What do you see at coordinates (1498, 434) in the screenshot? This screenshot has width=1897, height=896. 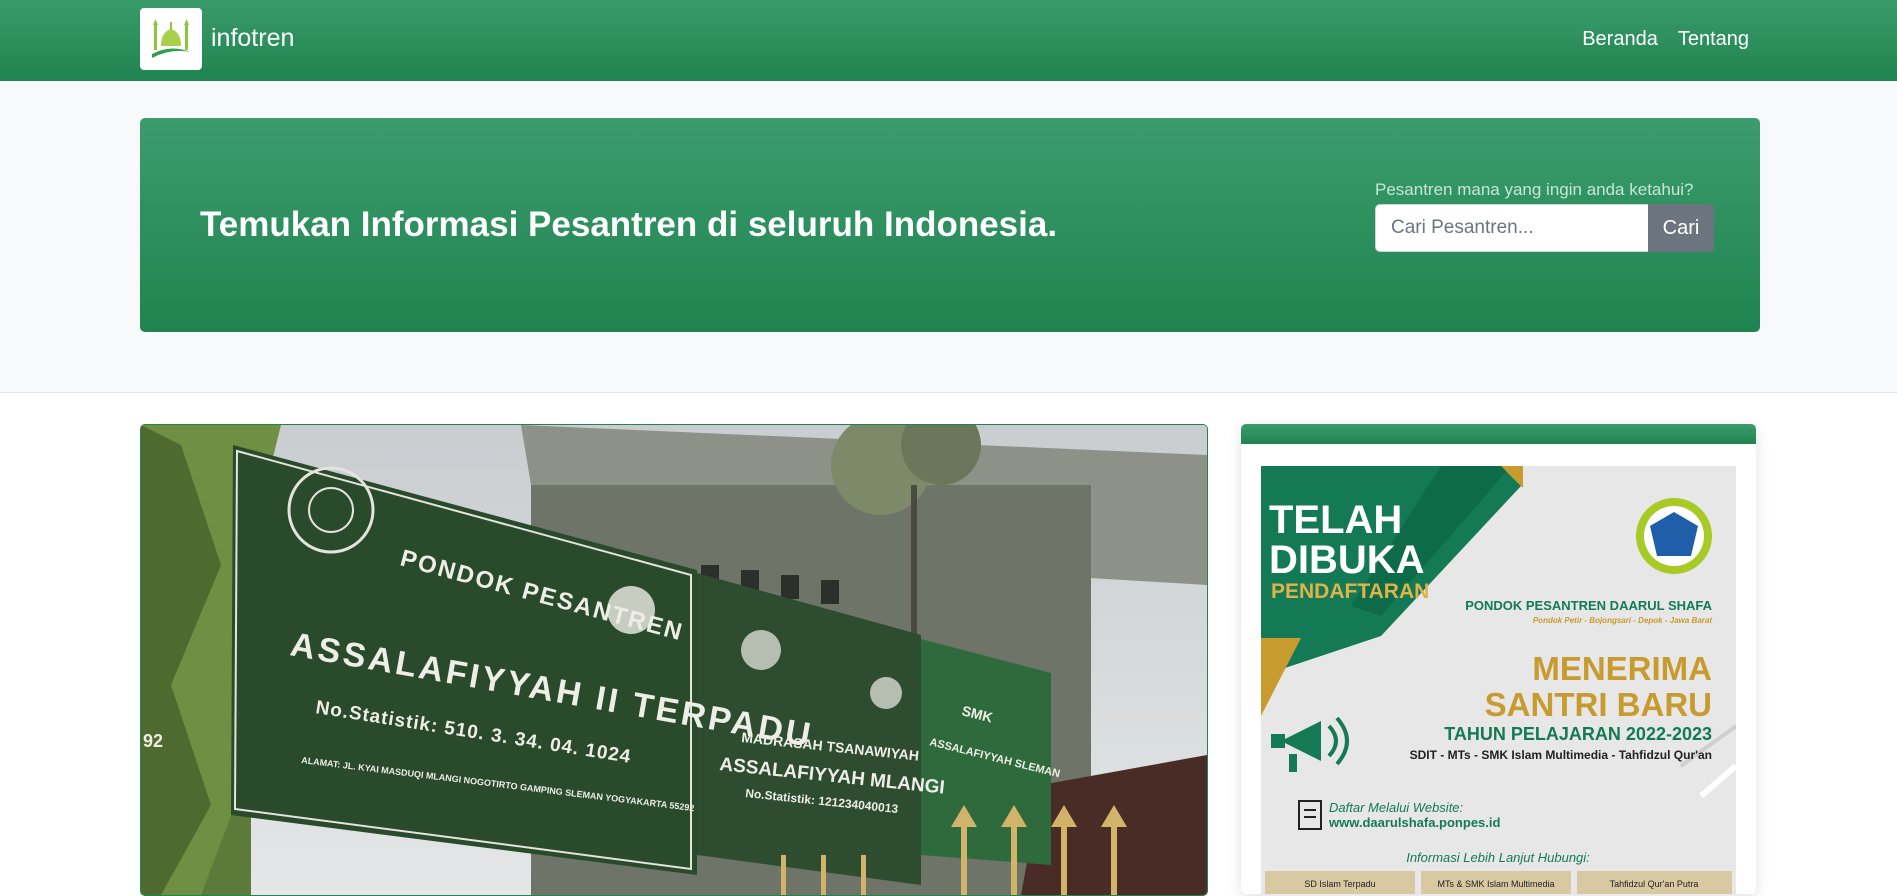 I see `sidebar-card-header` at bounding box center [1498, 434].